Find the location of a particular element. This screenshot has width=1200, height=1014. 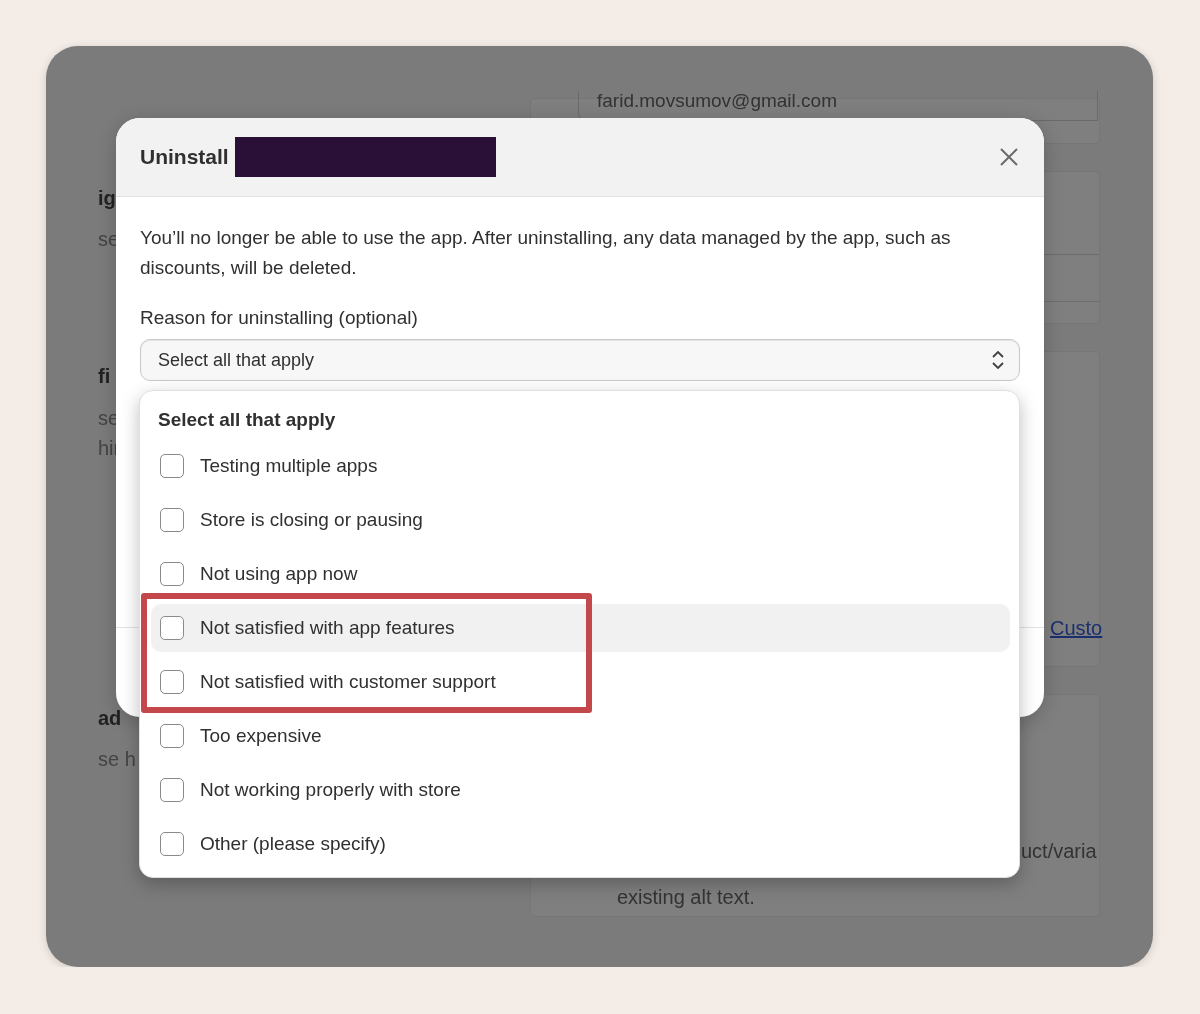

background-text: ig is located at coordinates (107, 198).